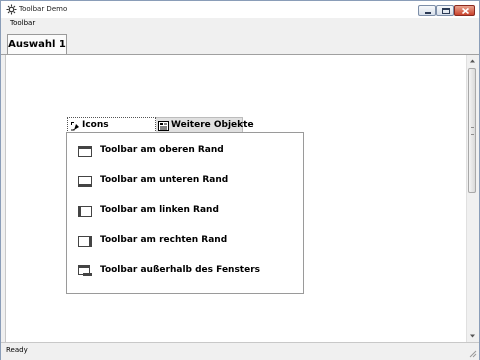 This screenshot has height=360, width=480. Describe the element at coordinates (85, 270) in the screenshot. I see `toolbar-outside-icon` at that location.